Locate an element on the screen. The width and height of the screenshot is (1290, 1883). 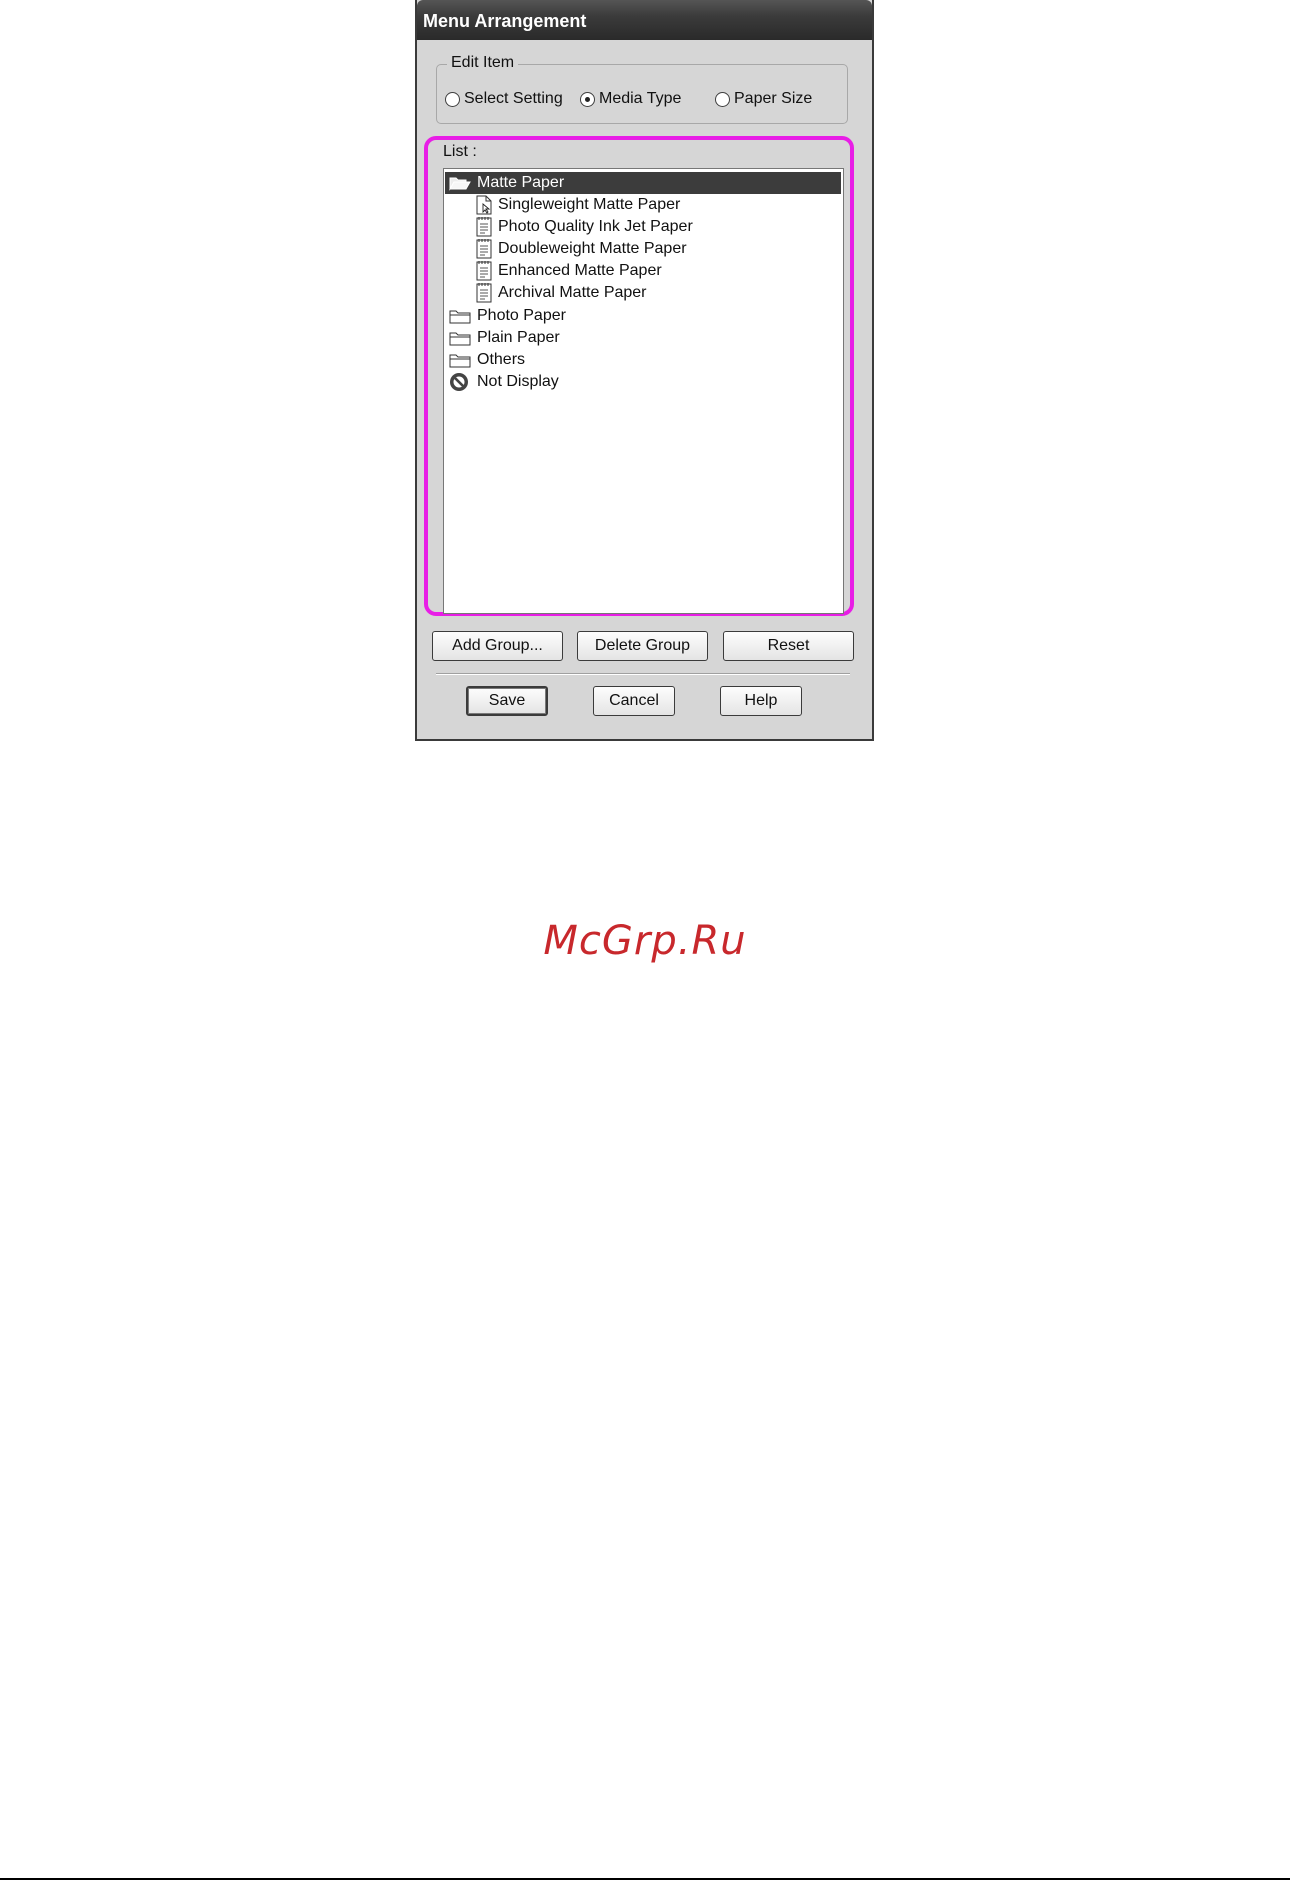
list-label: List : is located at coordinates (460, 151).